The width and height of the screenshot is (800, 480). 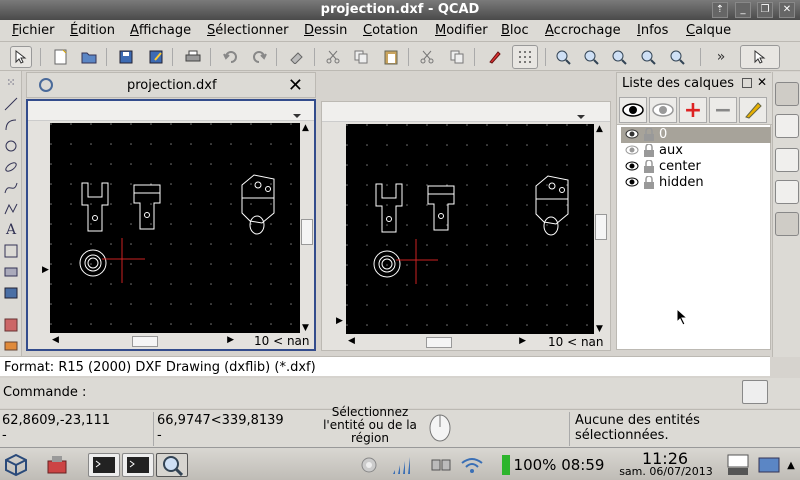 What do you see at coordinates (369, 465) in the screenshot?
I see `settings-gear-icon` at bounding box center [369, 465].